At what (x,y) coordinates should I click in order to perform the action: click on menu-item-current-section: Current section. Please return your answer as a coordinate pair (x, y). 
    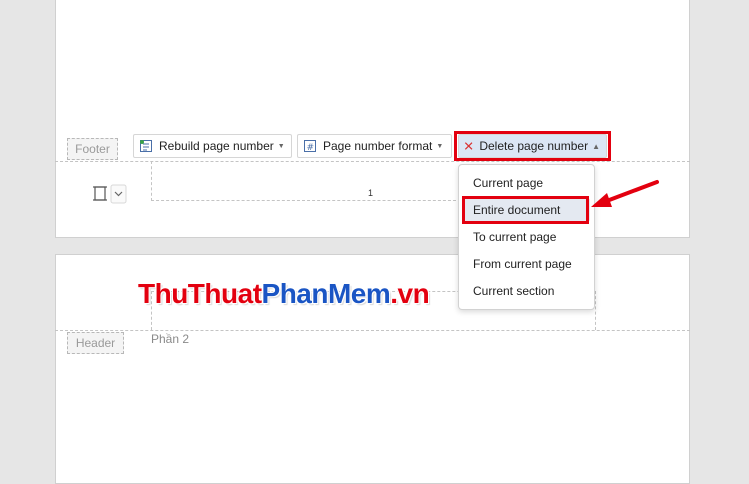
    Looking at the image, I should click on (526, 291).